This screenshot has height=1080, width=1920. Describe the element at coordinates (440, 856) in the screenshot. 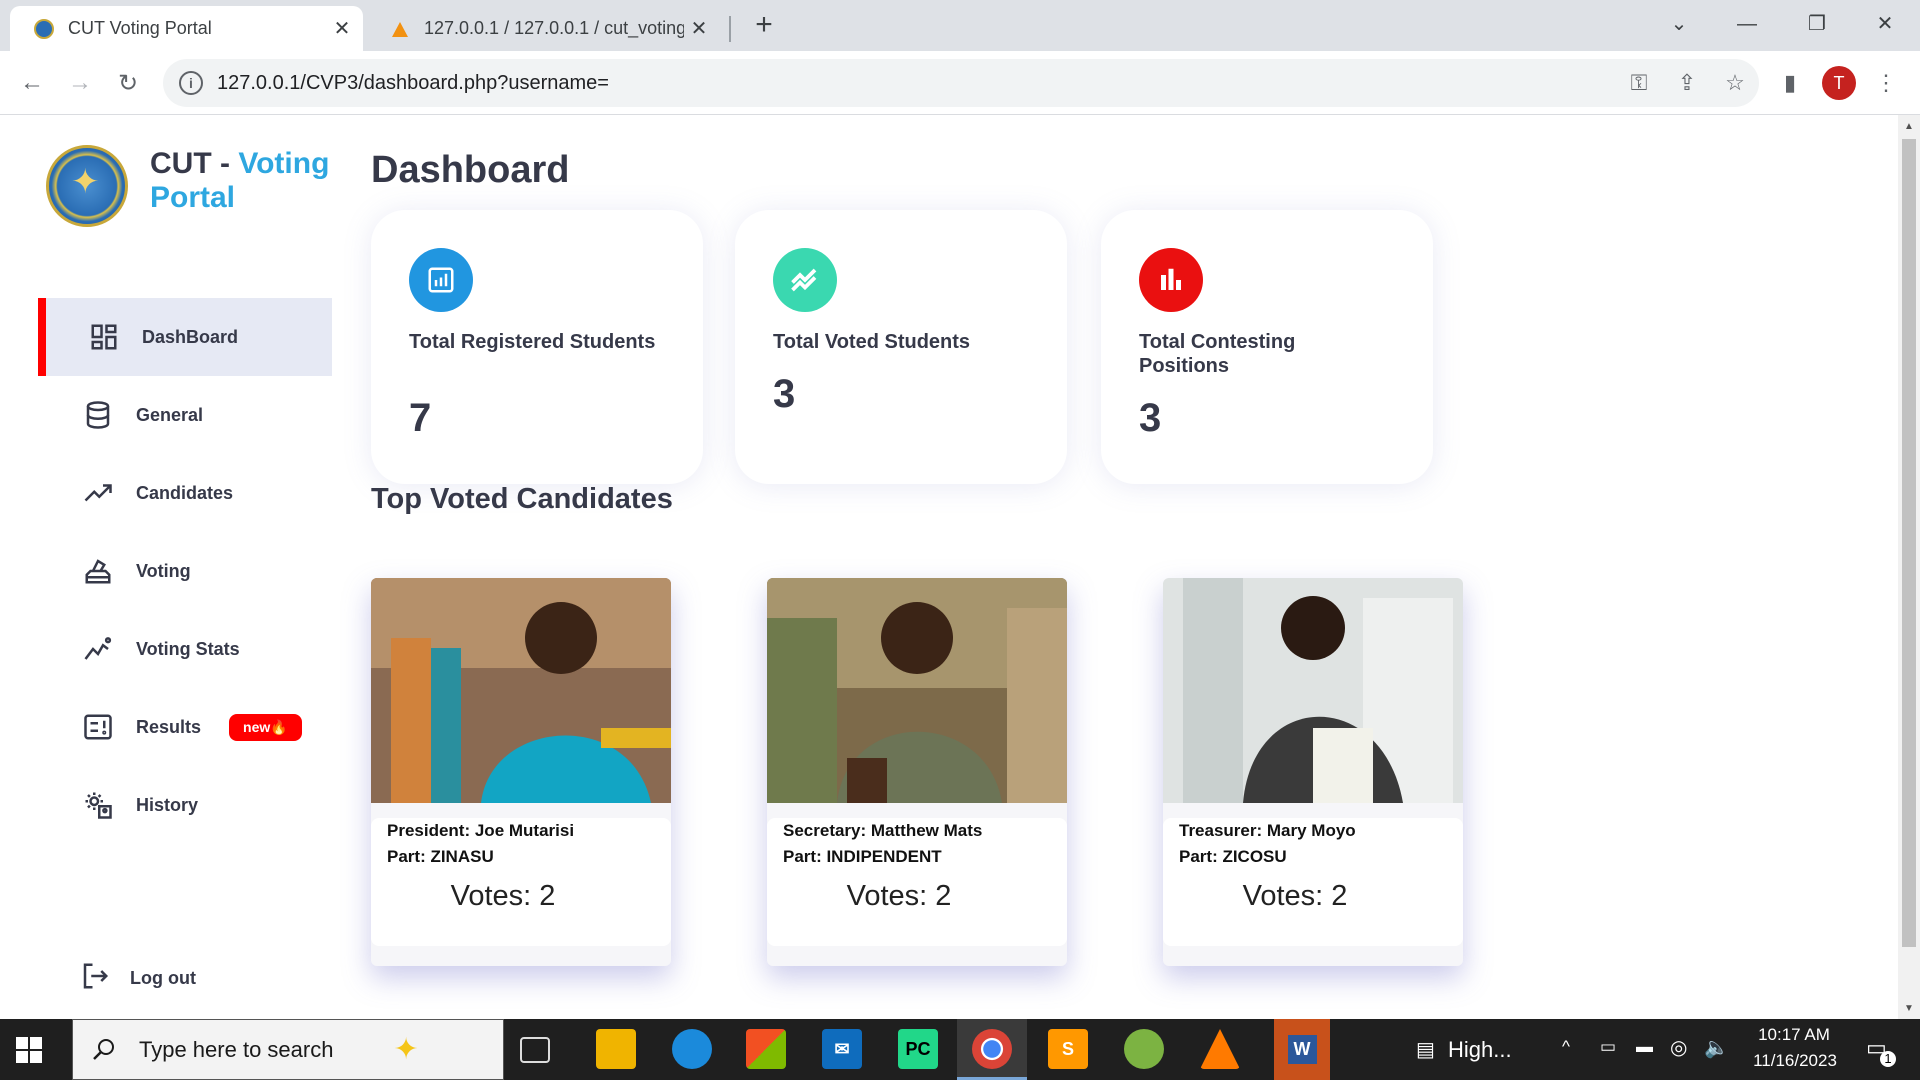

I see `candidate-party: Part: ZINASU` at that location.